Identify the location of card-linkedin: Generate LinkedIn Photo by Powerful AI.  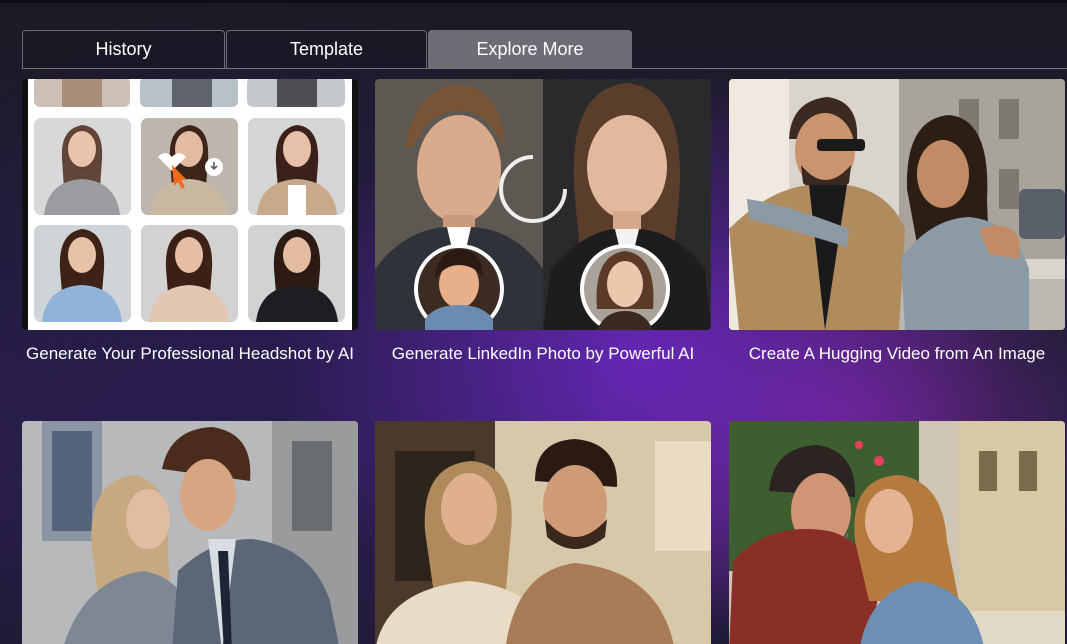
(543, 223).